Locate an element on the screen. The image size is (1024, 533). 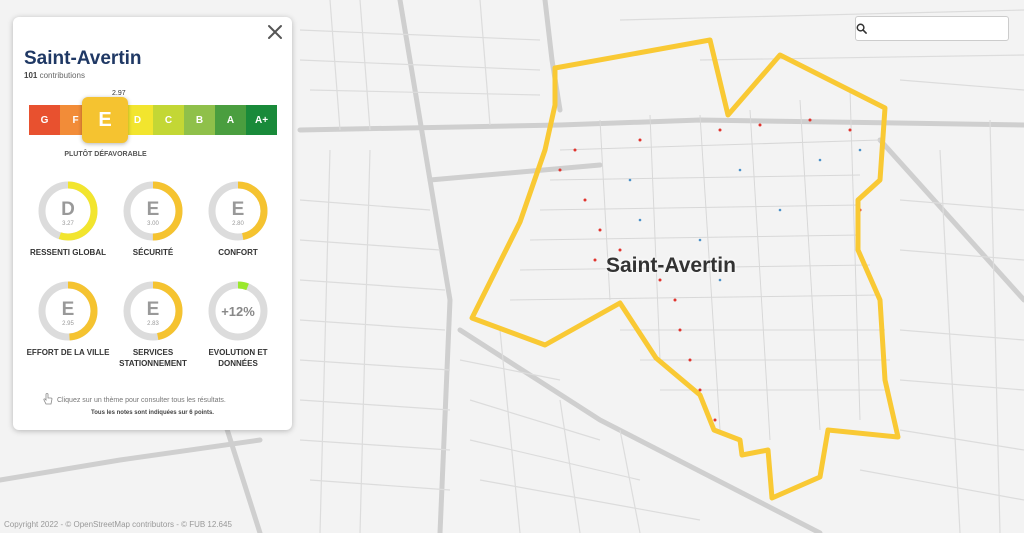
grade-c: C is located at coordinates (168, 120).